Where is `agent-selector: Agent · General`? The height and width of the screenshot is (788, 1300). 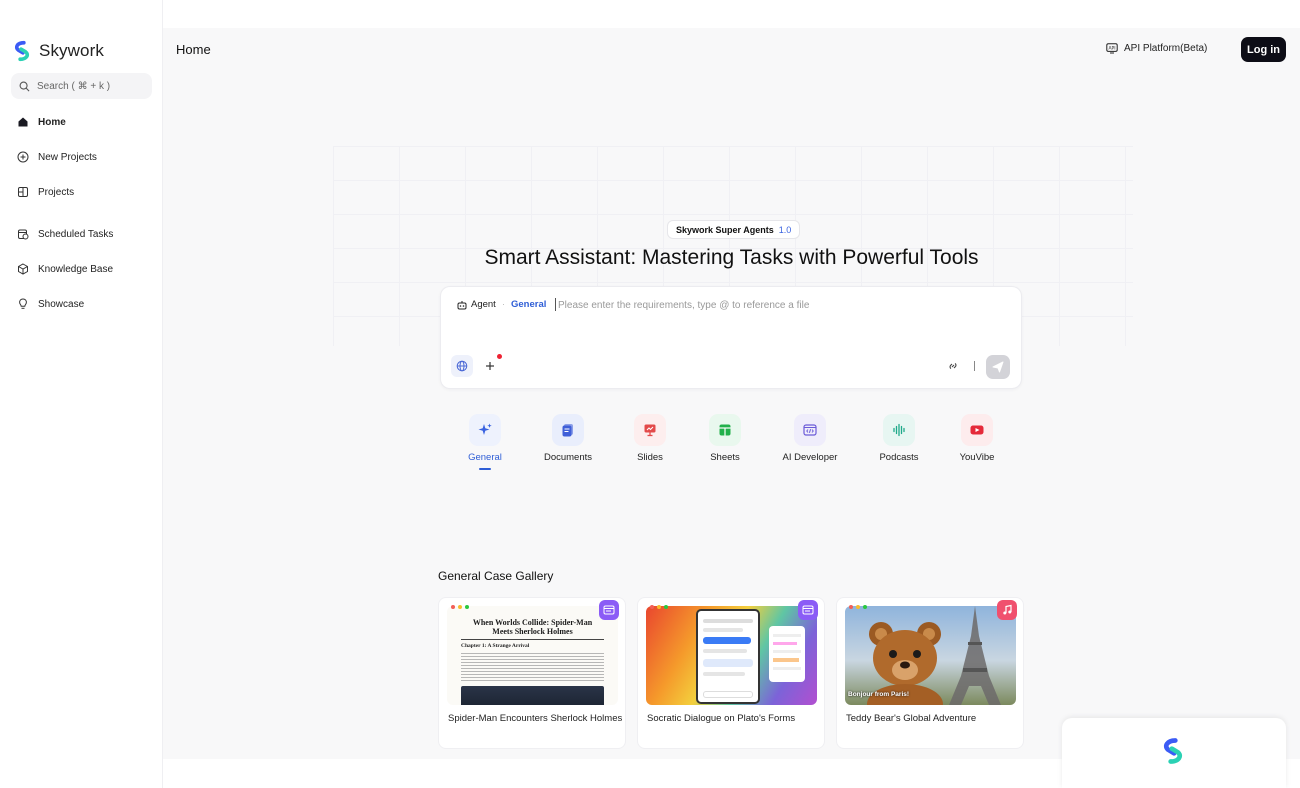 agent-selector: Agent · General is located at coordinates (501, 304).